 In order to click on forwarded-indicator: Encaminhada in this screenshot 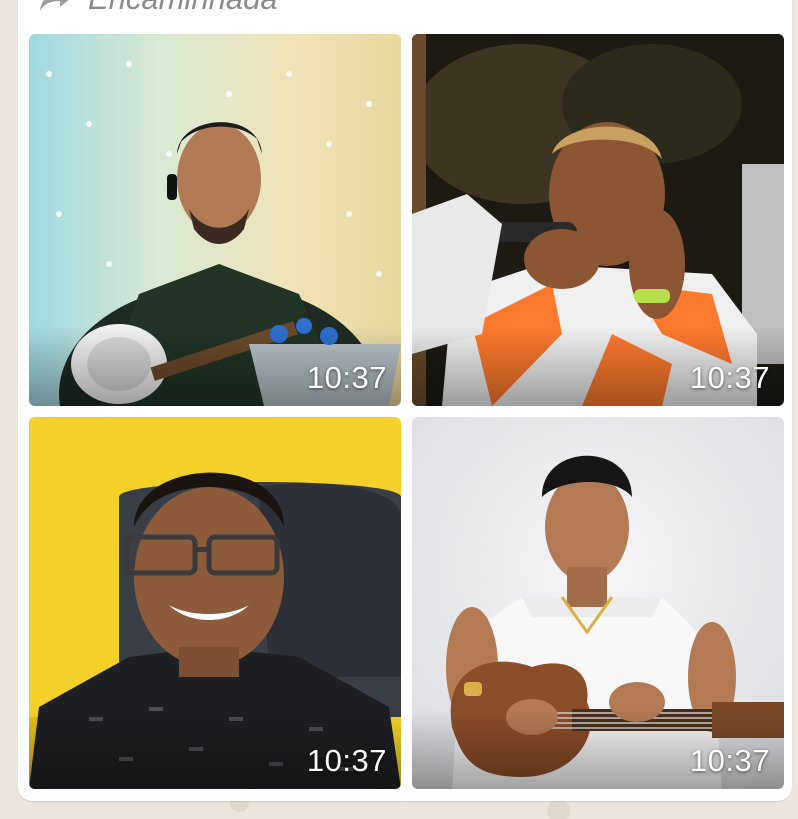, I will do `click(158, 8)`.